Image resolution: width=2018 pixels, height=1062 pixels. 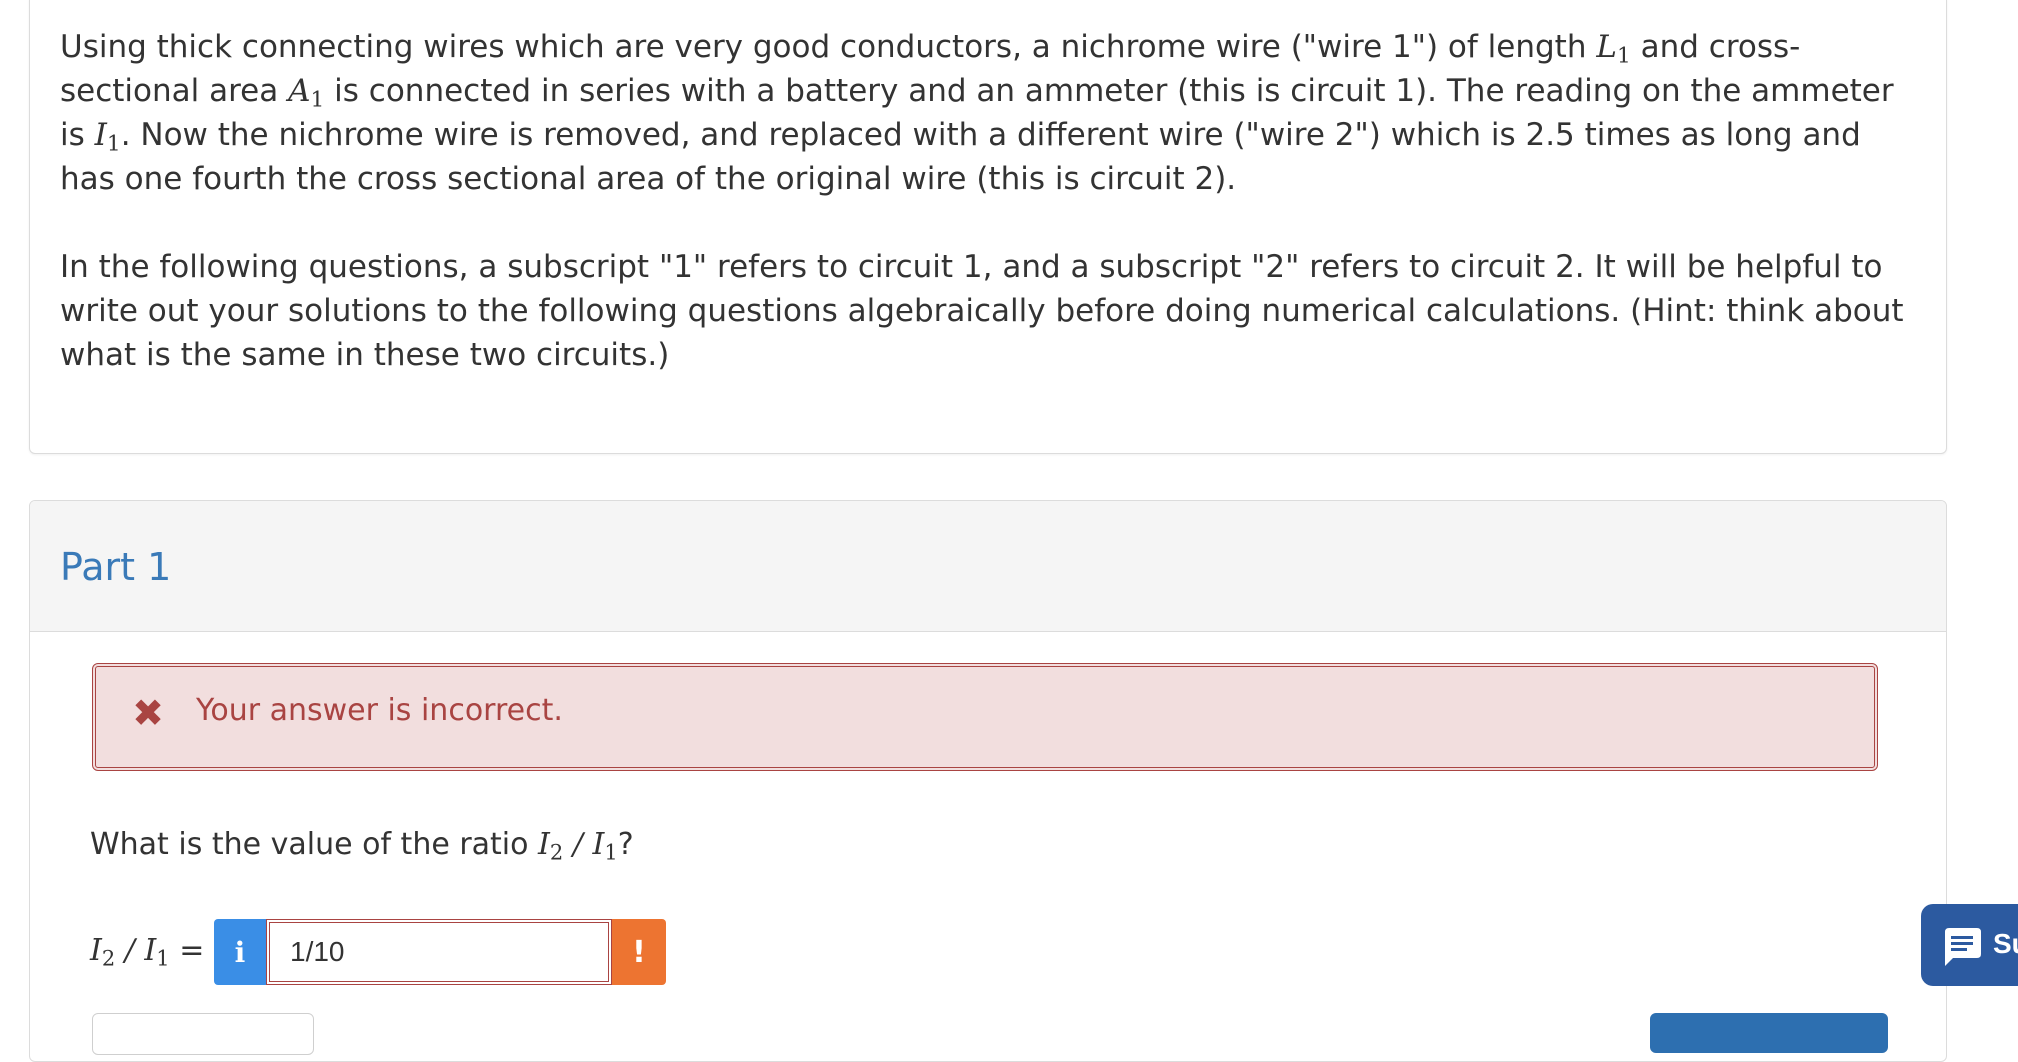 I want to click on support-tab: Su, so click(x=1969, y=945).